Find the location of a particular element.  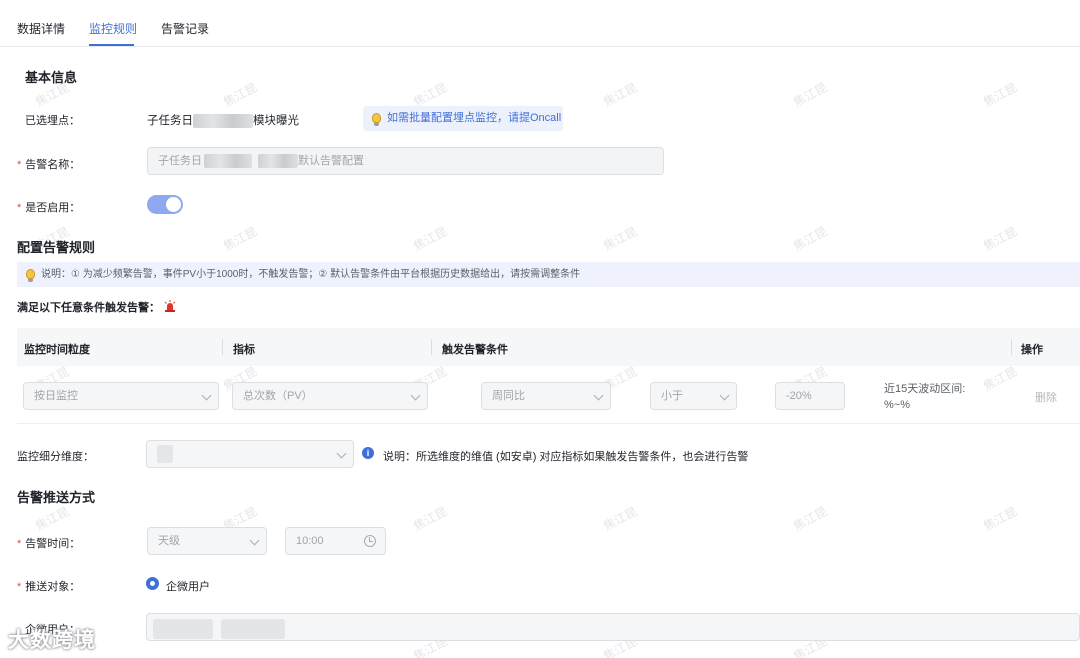

alert-time-label: * 告警时间： is located at coordinates (48, 543).